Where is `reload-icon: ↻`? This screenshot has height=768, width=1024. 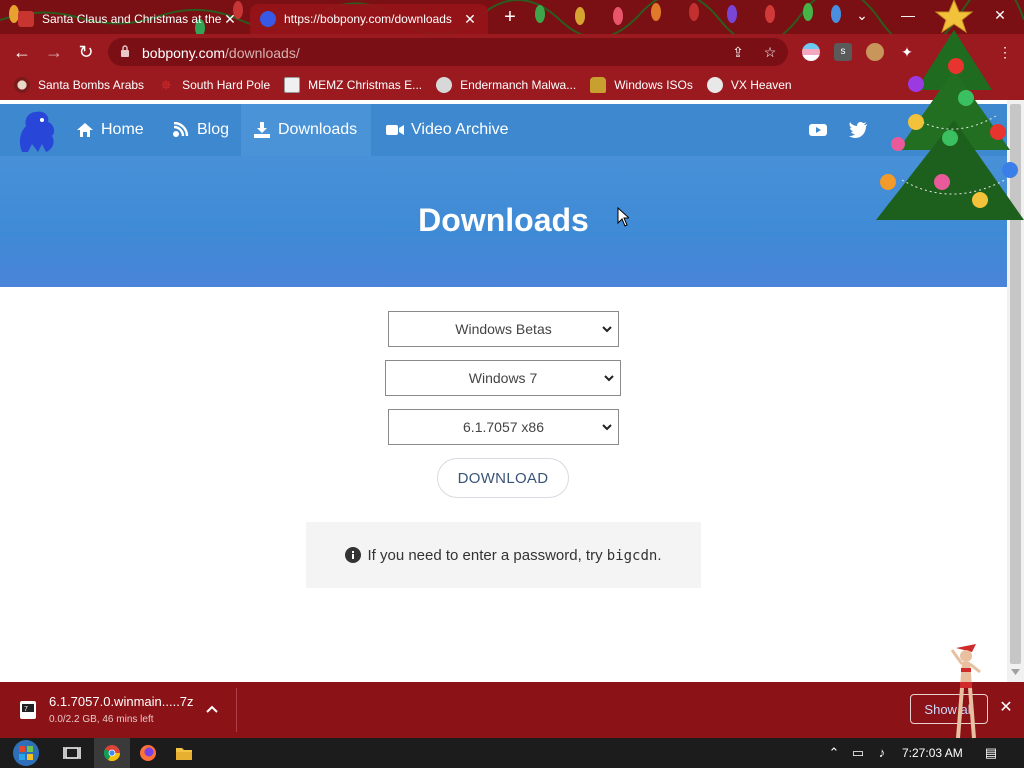 reload-icon: ↻ is located at coordinates (86, 52).